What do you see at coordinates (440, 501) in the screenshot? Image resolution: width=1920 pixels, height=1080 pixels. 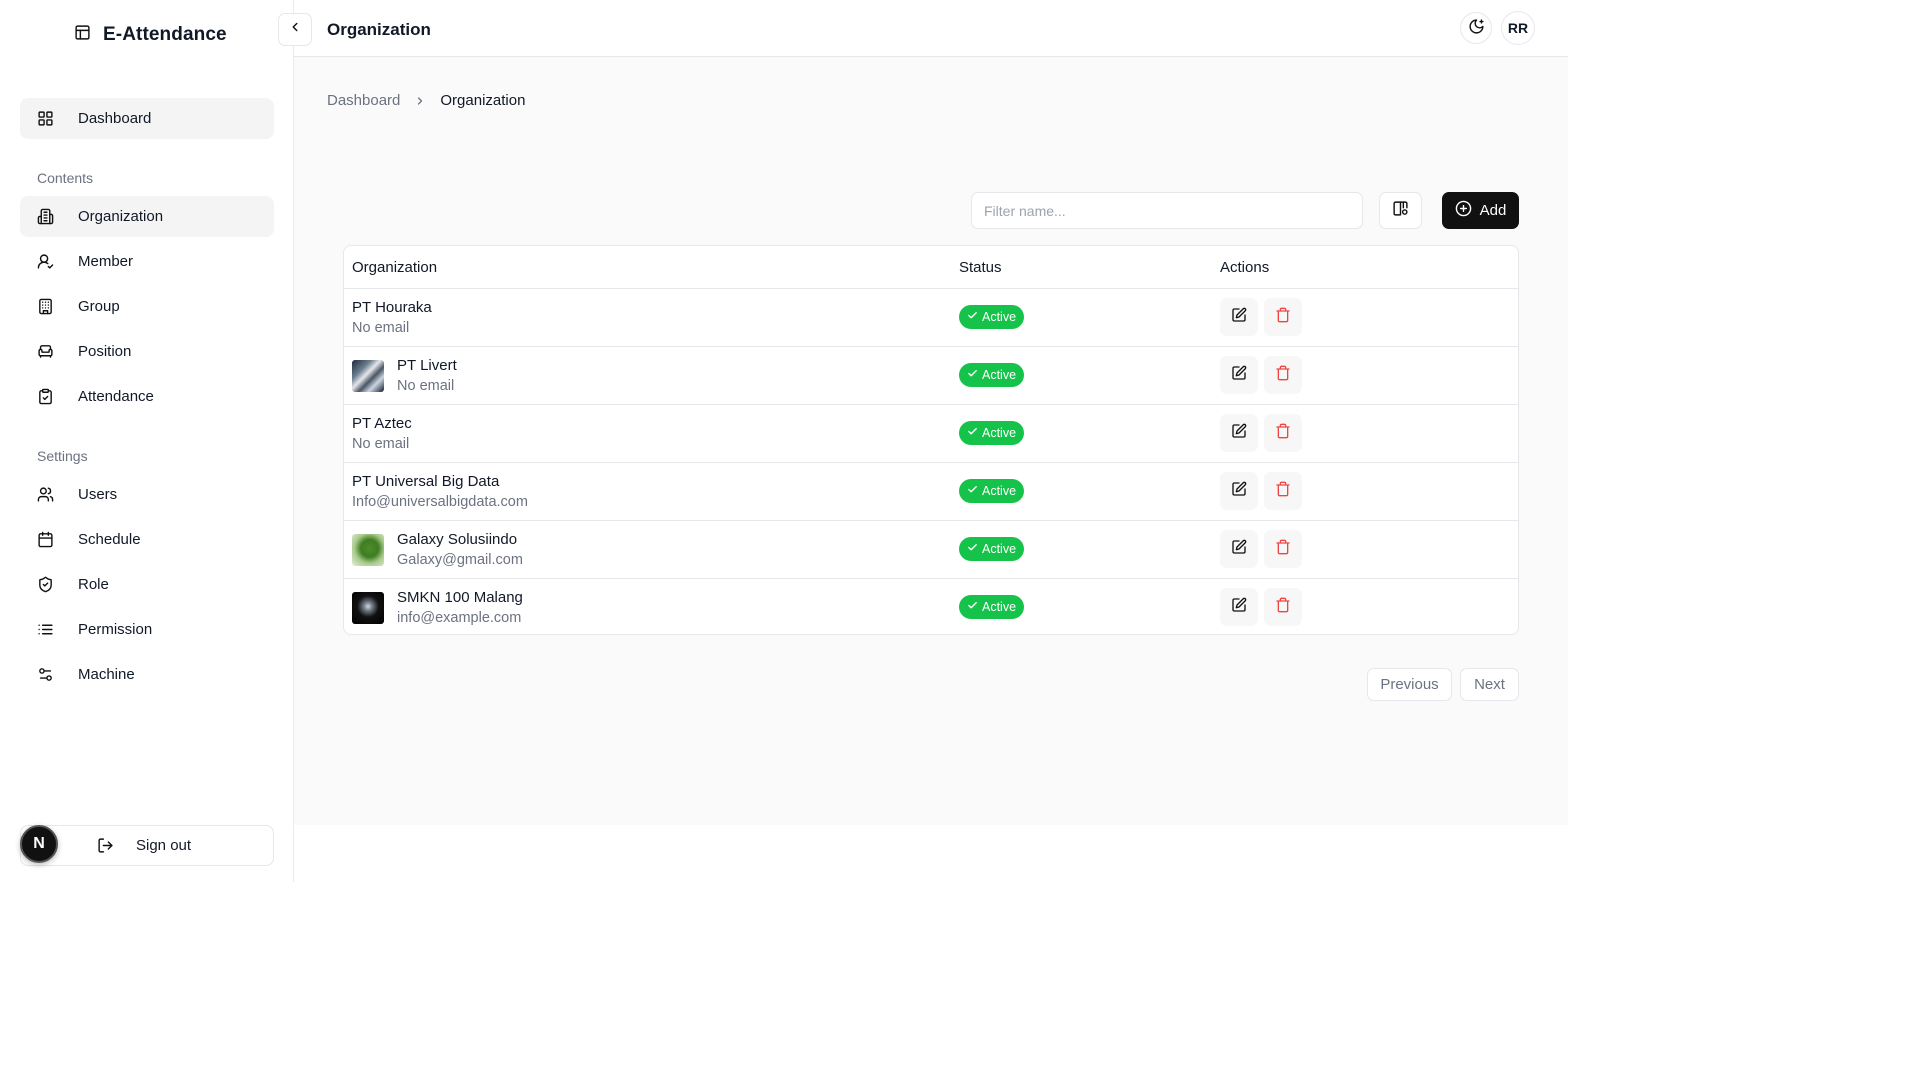 I see `organization-email: Info@universalbigdata.com` at bounding box center [440, 501].